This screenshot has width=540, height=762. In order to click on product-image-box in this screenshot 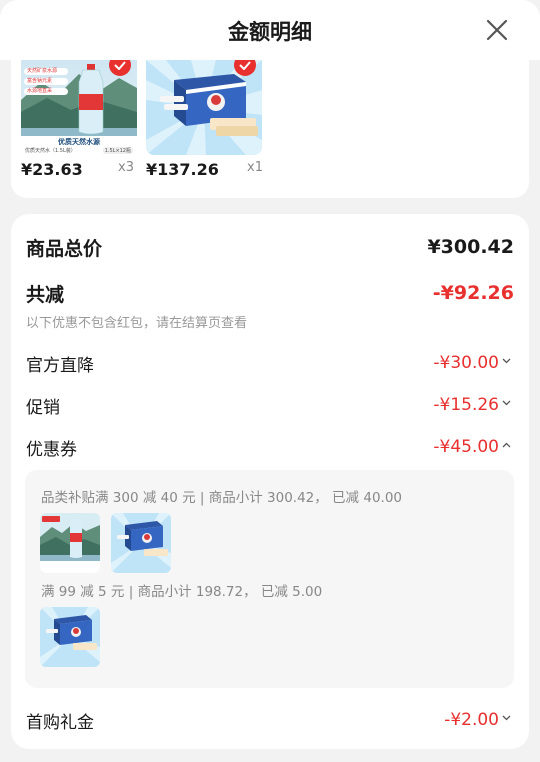, I will do `click(204, 107)`.